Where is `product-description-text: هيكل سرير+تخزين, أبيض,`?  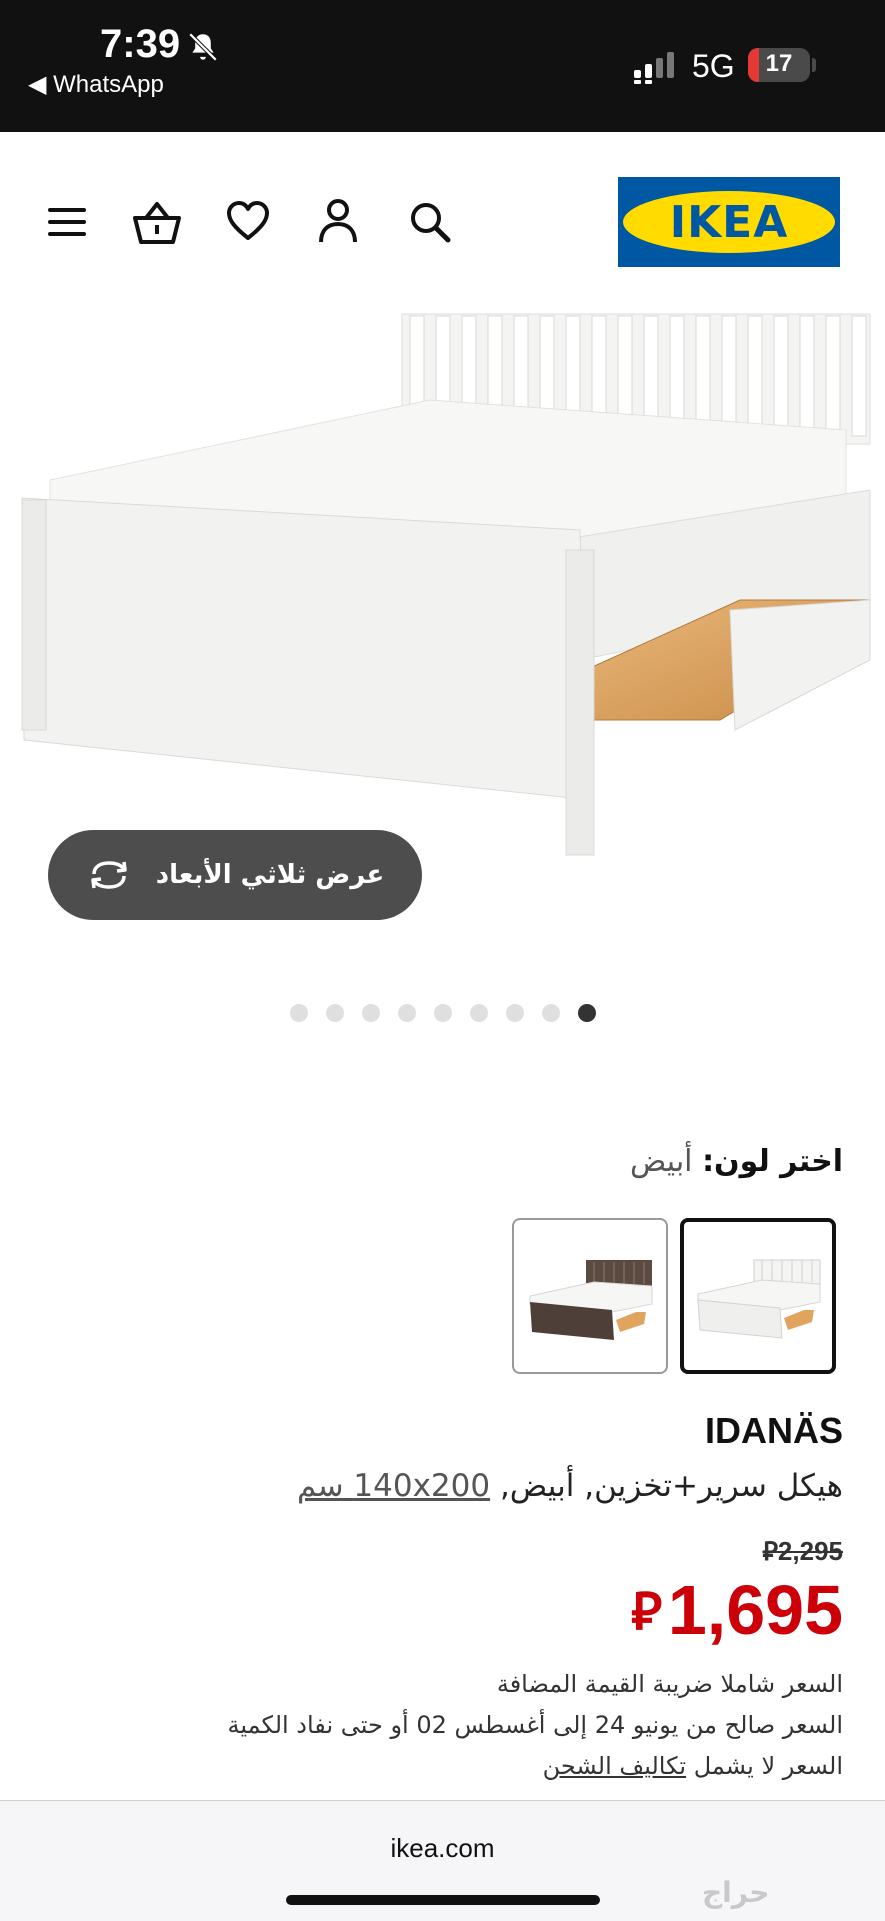 product-description-text: هيكل سرير+تخزين, أبيض, is located at coordinates (671, 1486).